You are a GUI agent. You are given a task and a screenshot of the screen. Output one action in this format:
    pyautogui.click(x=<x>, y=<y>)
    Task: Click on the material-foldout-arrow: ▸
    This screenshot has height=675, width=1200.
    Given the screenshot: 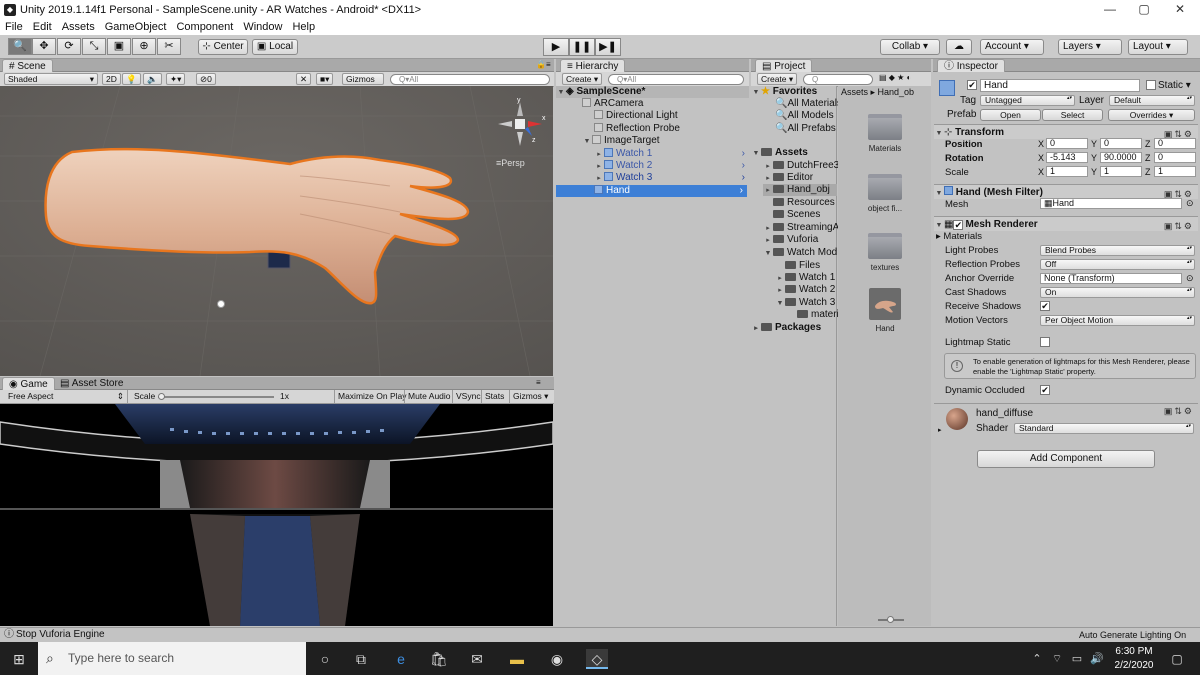 What is the action you would take?
    pyautogui.click(x=940, y=430)
    